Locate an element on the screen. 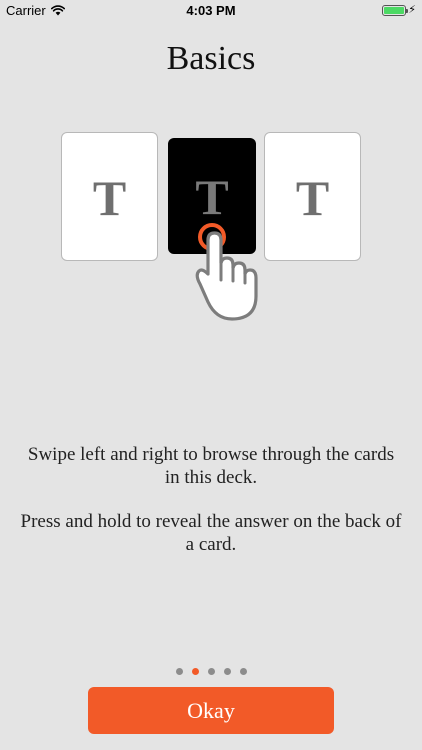 This screenshot has width=422, height=750. page-dot-active is located at coordinates (195, 671).